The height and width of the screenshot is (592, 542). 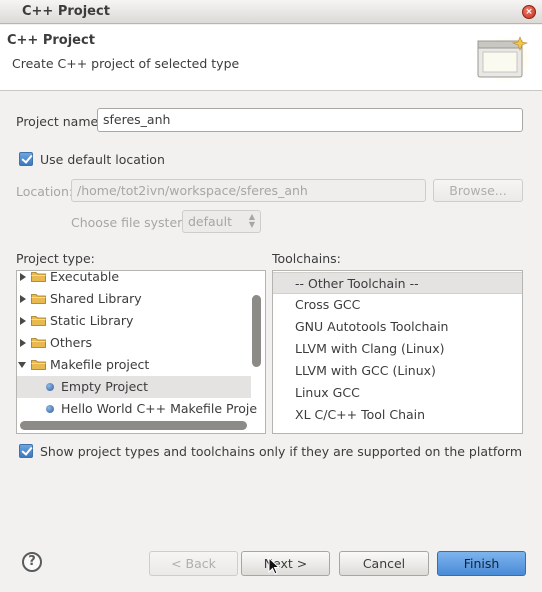 What do you see at coordinates (397, 327) in the screenshot?
I see `toolchain-item: GNU Autotools Toolchain` at bounding box center [397, 327].